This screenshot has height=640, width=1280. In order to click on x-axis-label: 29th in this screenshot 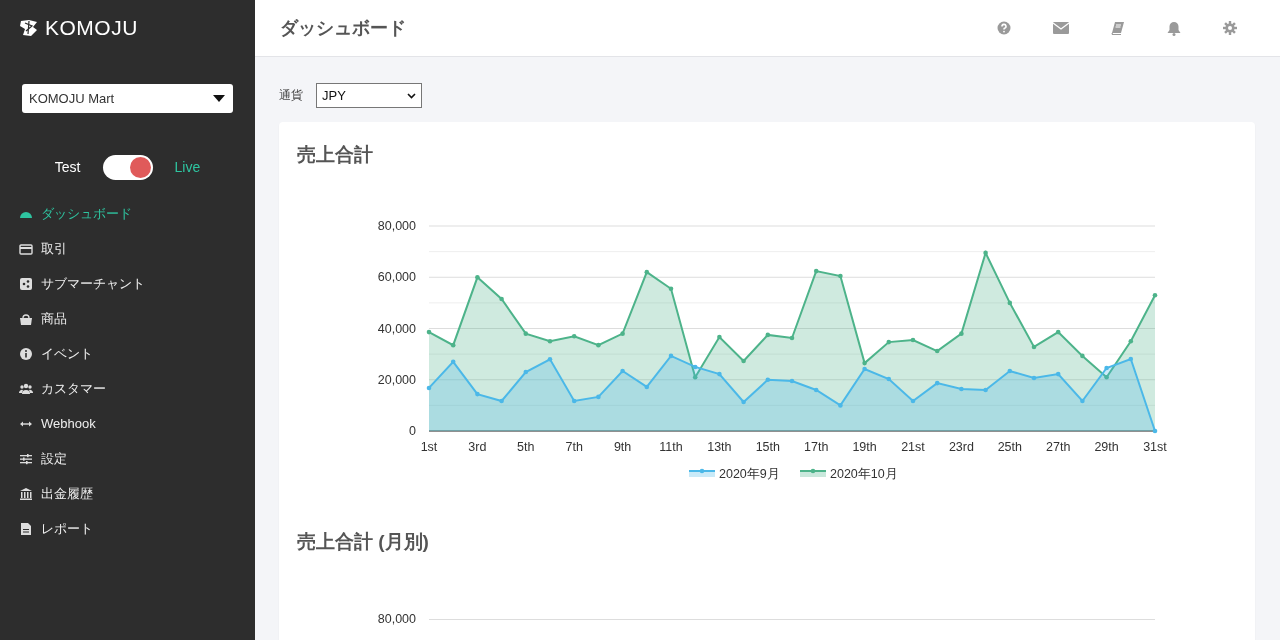, I will do `click(1106, 447)`.